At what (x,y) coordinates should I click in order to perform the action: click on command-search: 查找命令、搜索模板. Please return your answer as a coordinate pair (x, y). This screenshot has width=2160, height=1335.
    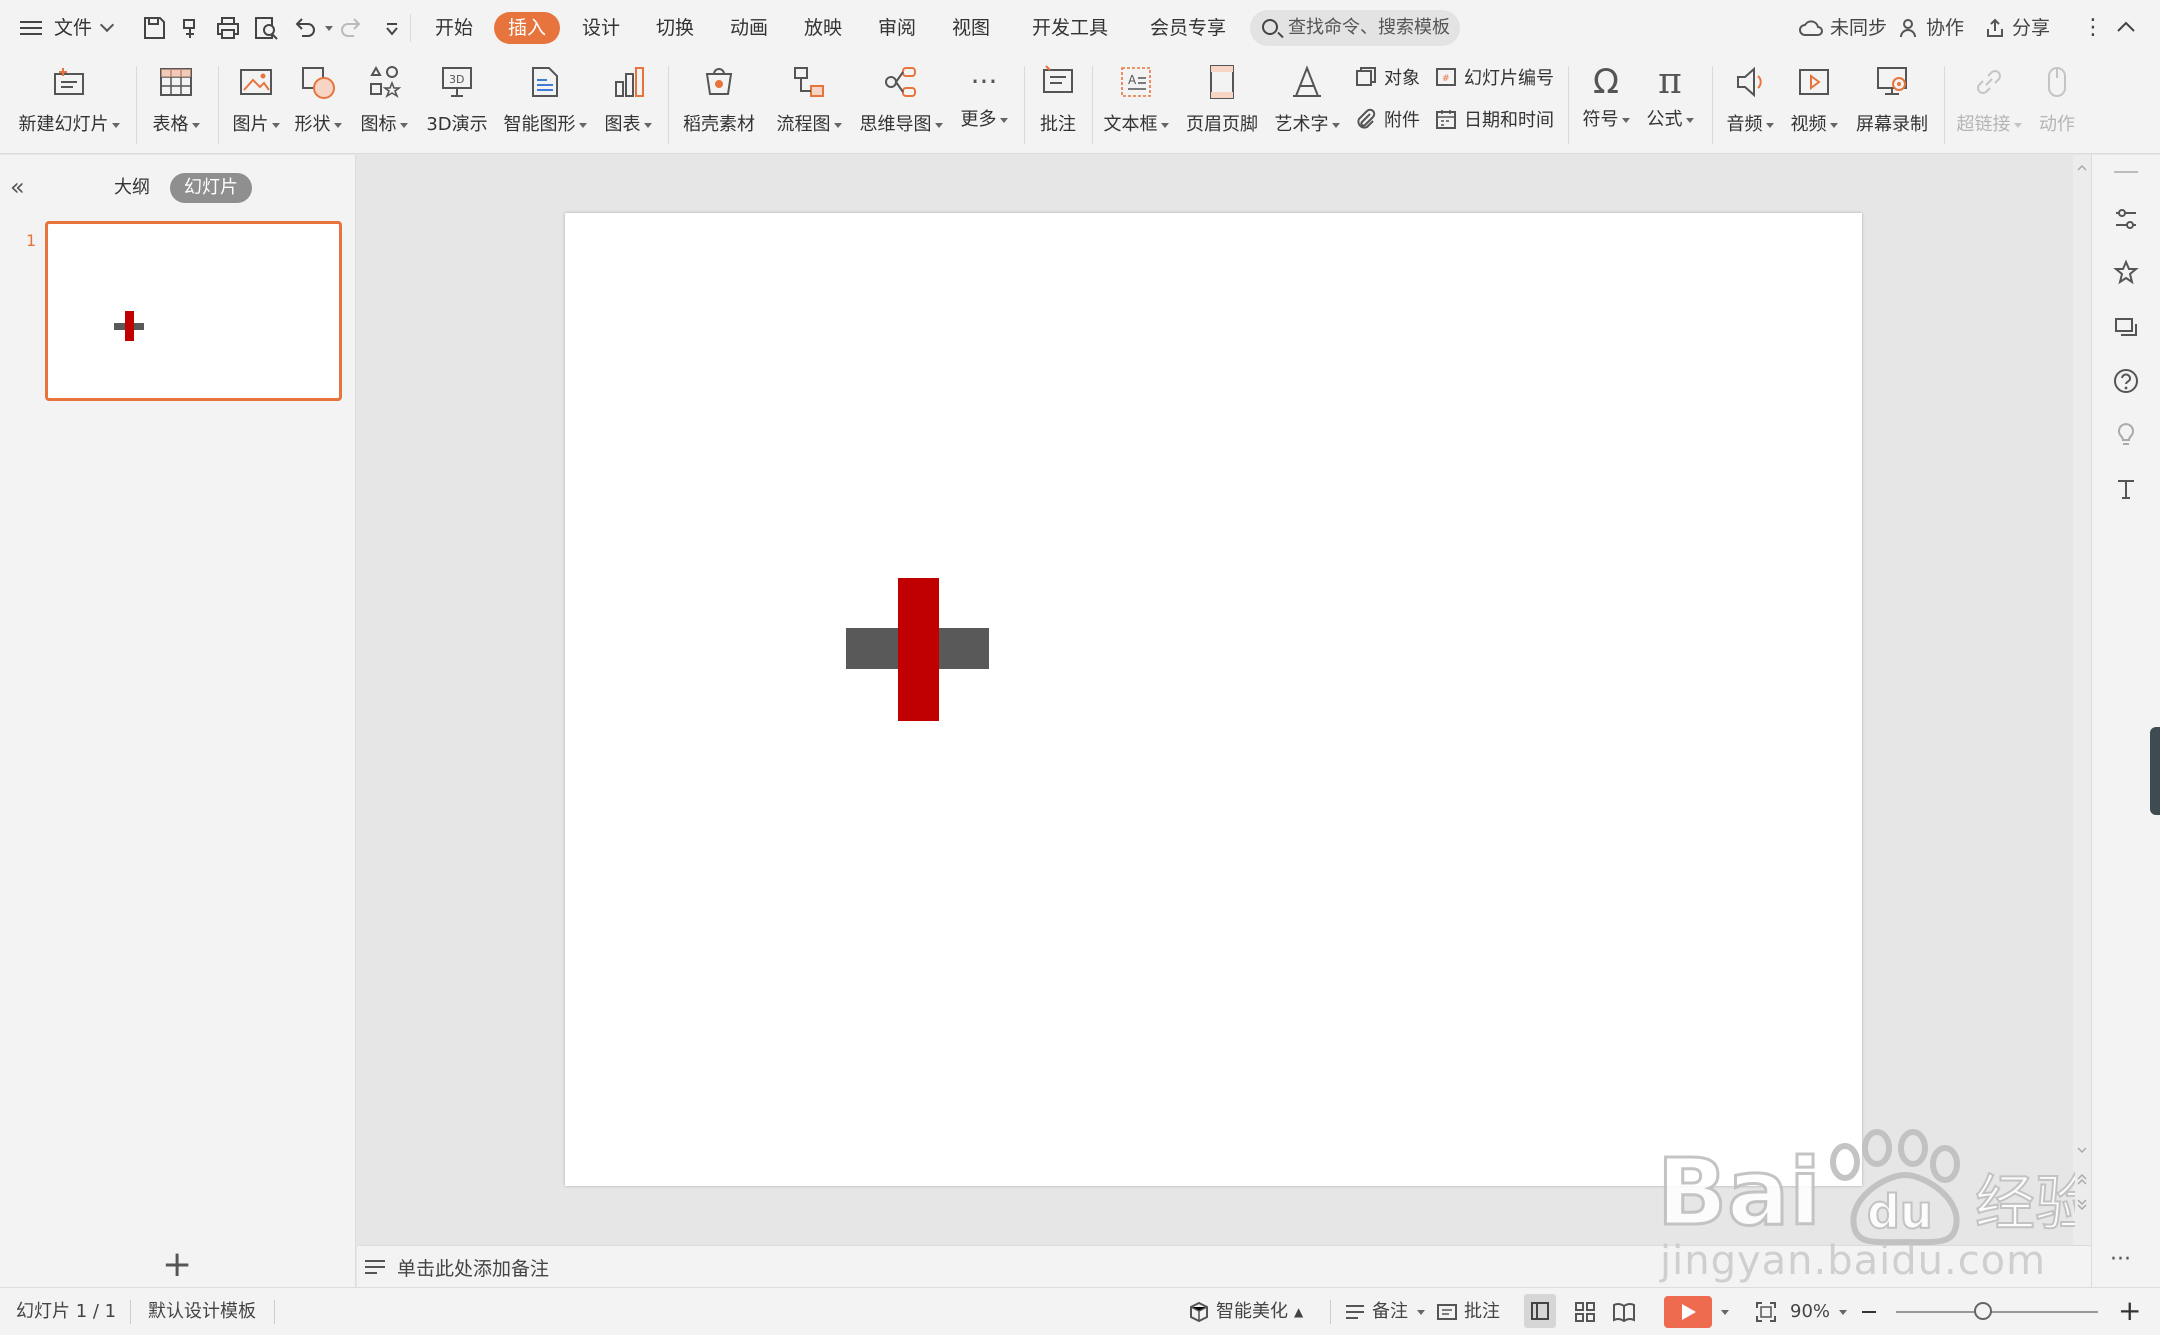
    Looking at the image, I should click on (1355, 28).